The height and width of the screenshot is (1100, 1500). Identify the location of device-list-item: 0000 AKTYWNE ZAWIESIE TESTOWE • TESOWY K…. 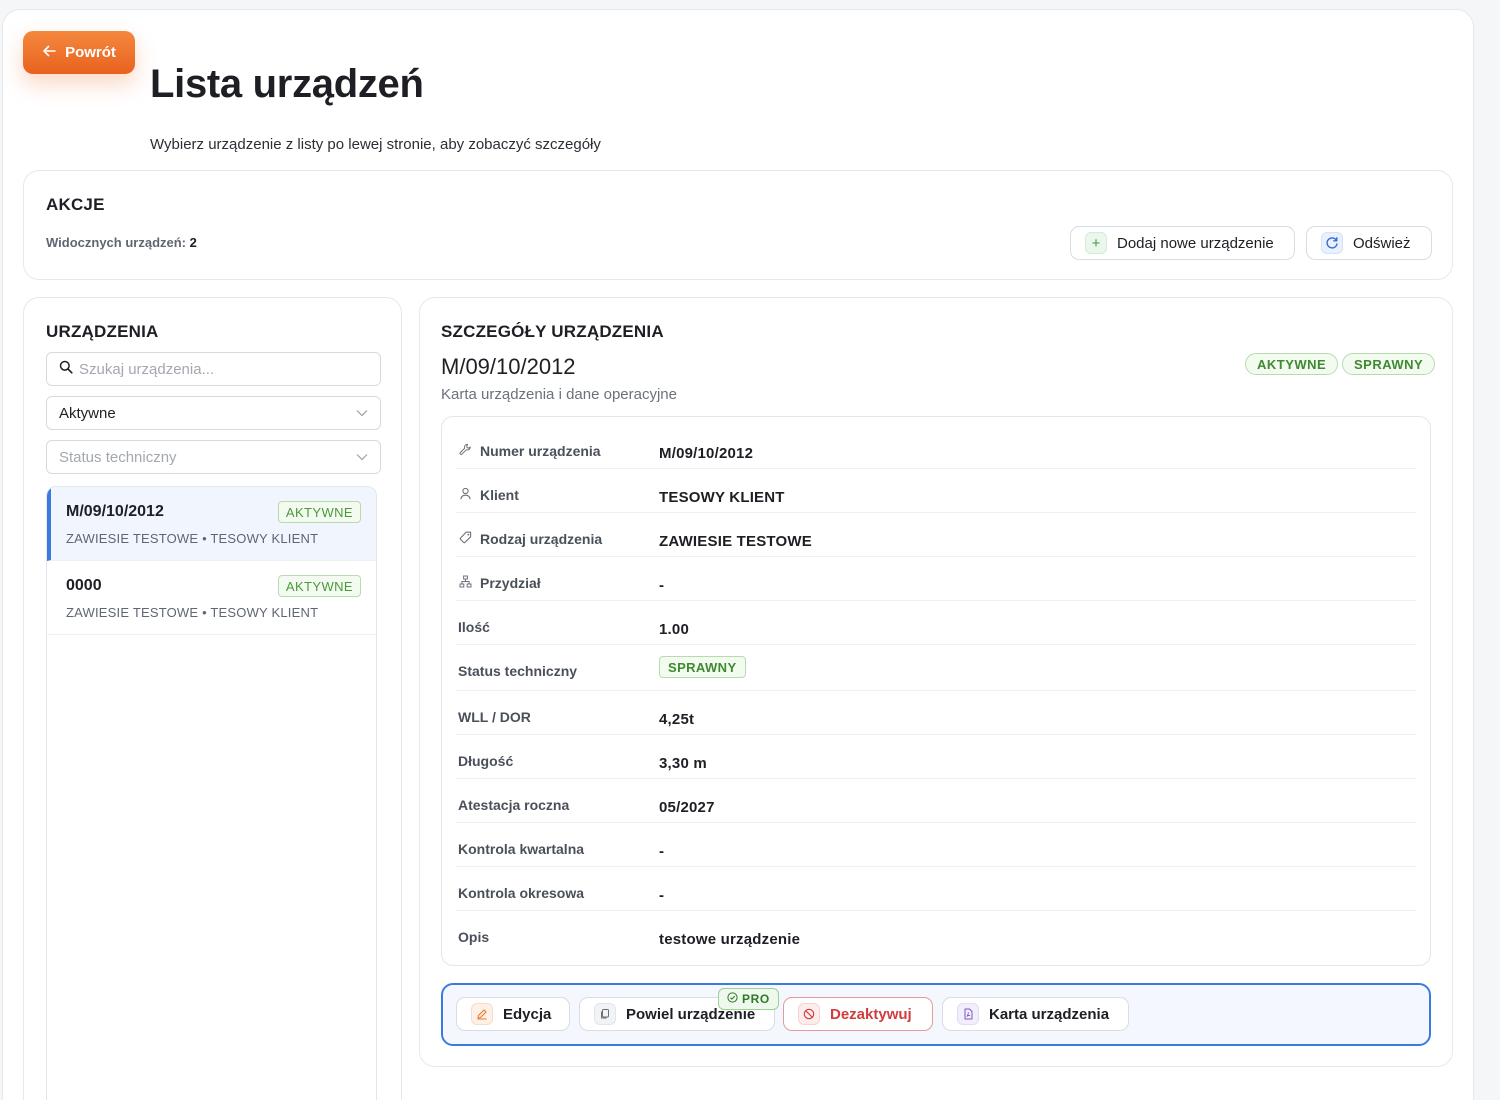
(211, 598).